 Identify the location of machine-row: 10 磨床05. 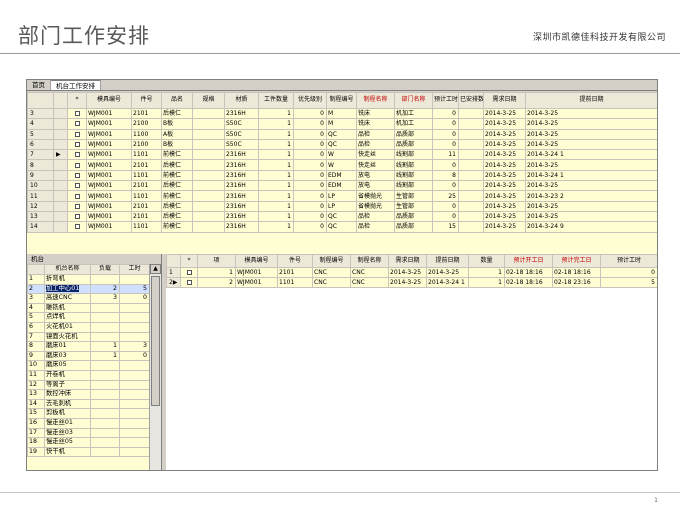
(88, 365).